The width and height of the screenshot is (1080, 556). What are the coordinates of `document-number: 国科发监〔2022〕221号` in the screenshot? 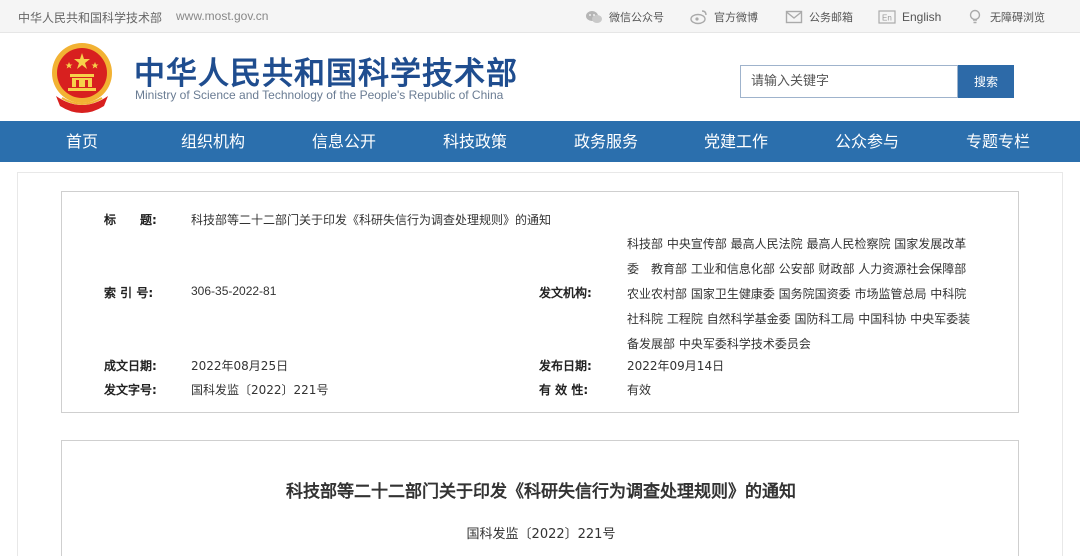 It's located at (541, 534).